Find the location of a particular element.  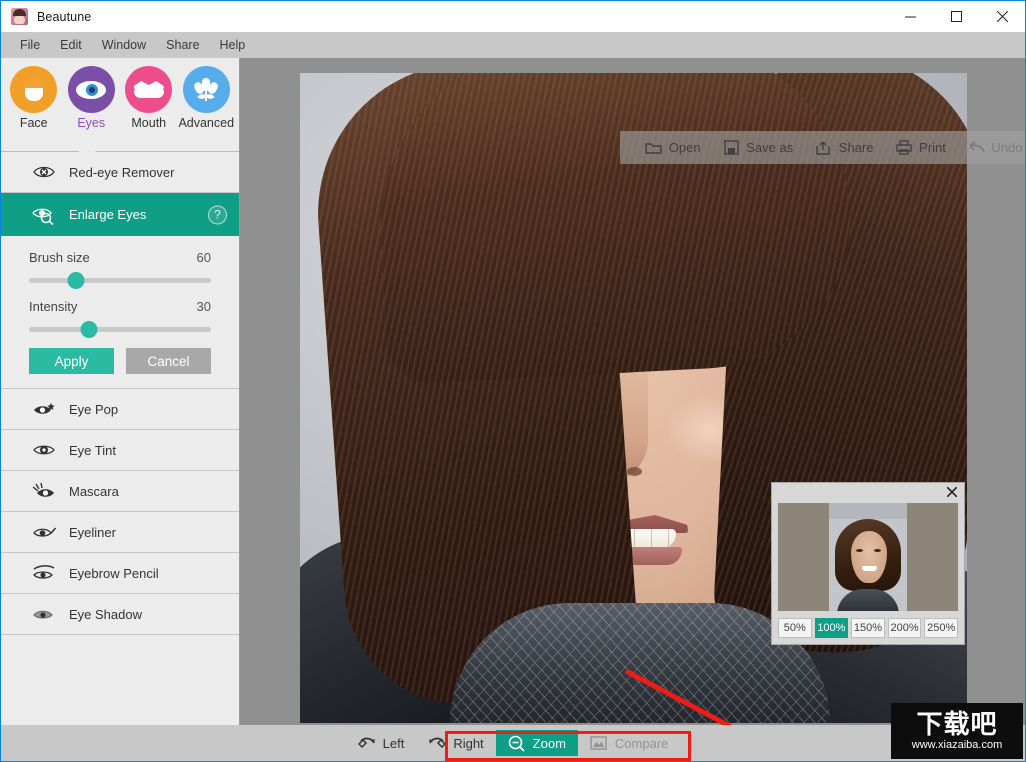

brush-size-track is located at coordinates (120, 280).